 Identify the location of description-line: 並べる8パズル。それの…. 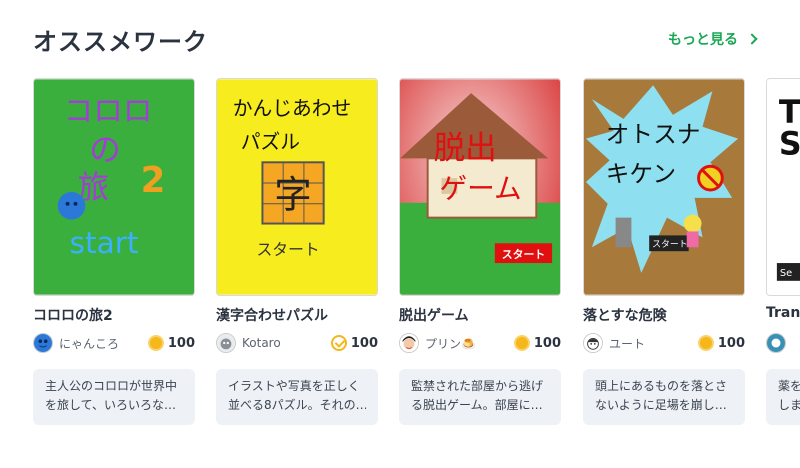
(297, 405).